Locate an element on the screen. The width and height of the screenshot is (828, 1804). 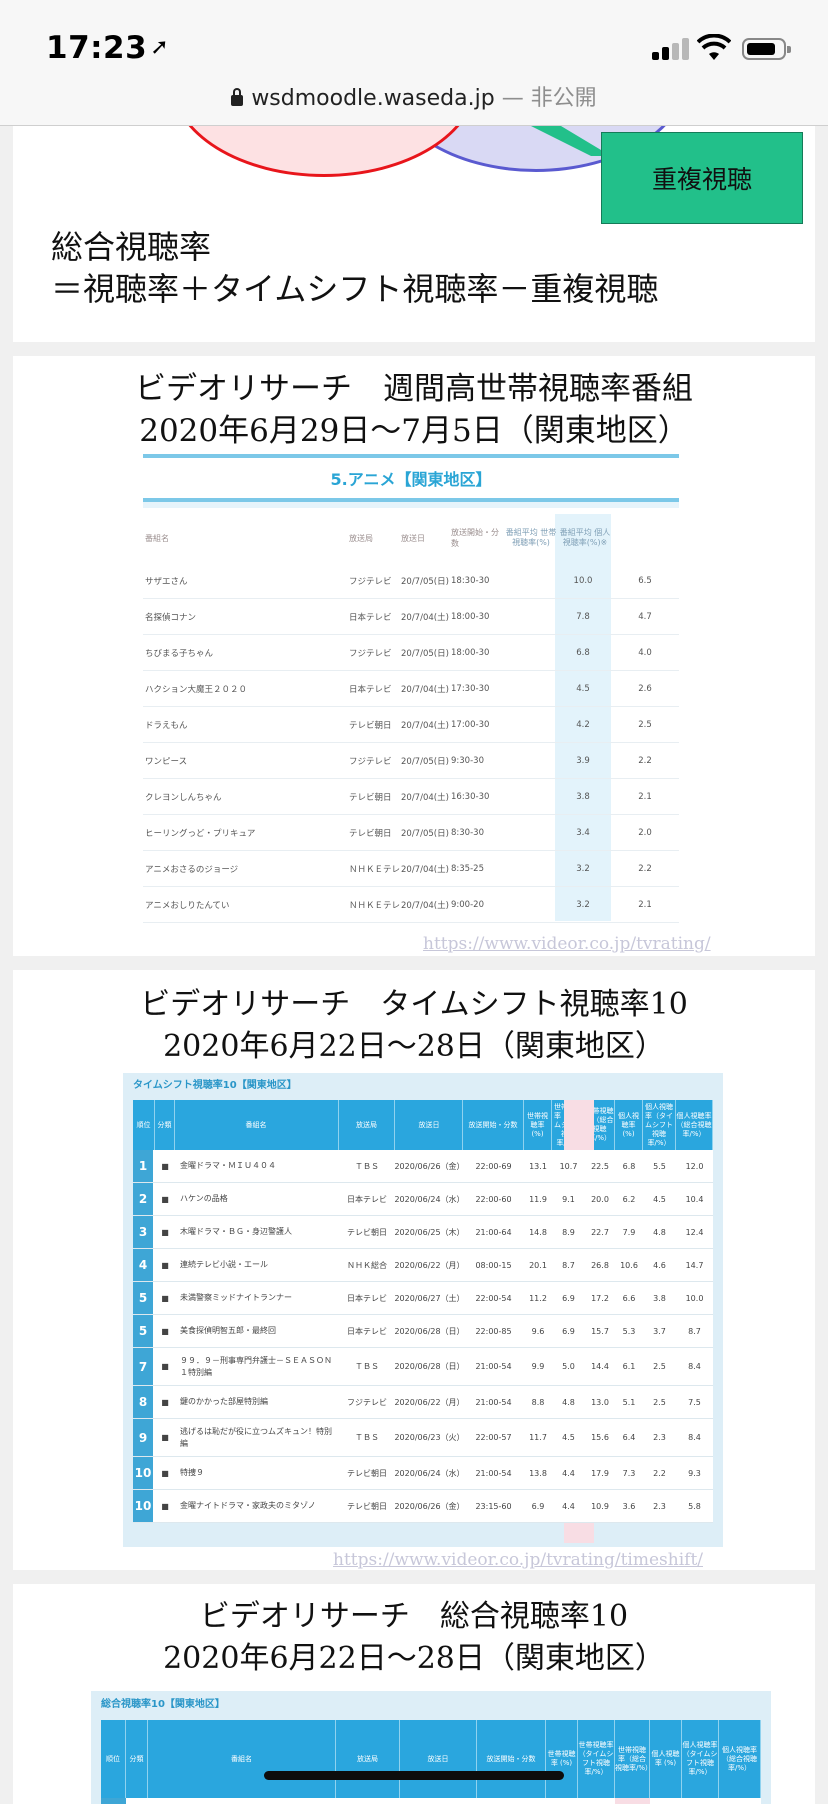
table-cell: 金曜ドラマ・ＭＩＵ４０４ is located at coordinates (228, 1165).